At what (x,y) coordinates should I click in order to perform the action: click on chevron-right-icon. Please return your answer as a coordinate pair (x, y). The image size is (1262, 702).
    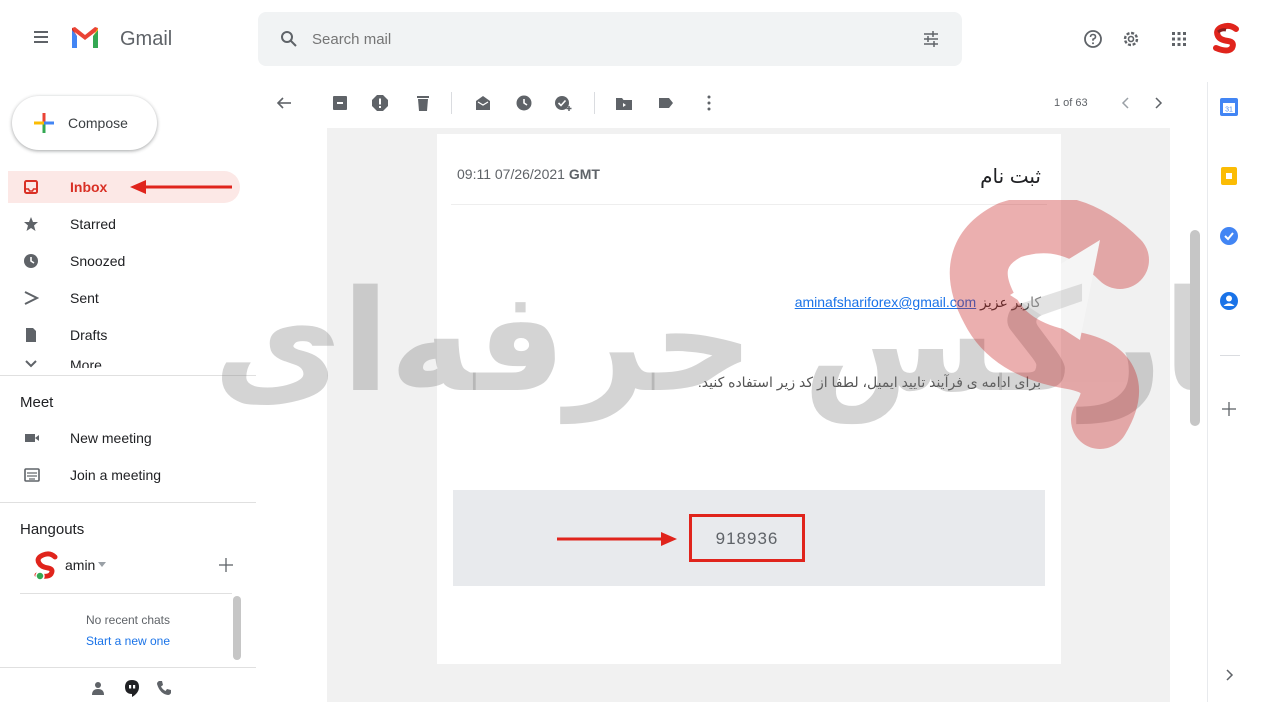
    Looking at the image, I should click on (1158, 103).